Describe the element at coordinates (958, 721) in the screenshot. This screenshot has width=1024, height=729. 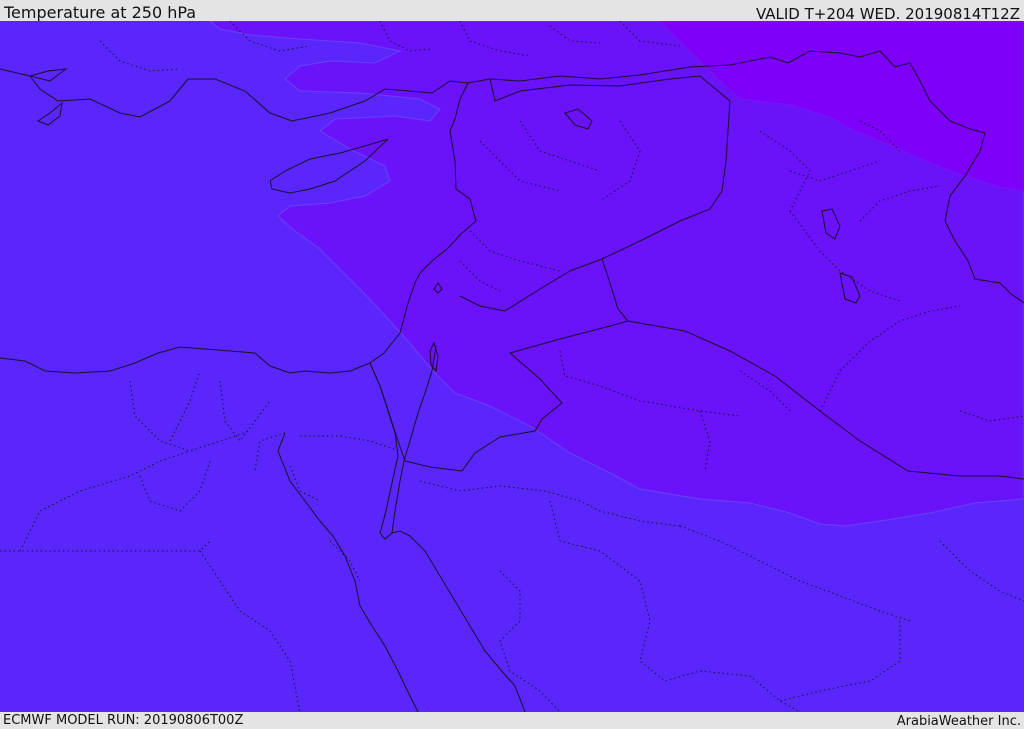
I see `credit-label: ArabiaWeather Inc.` at that location.